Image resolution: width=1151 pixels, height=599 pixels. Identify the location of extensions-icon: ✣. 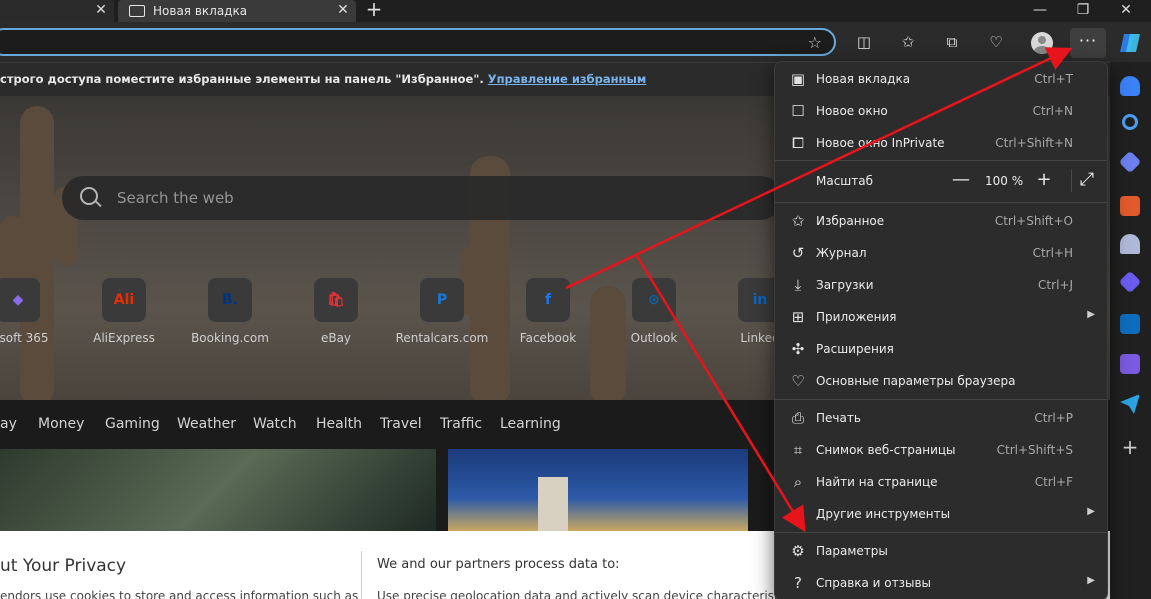
(798, 349).